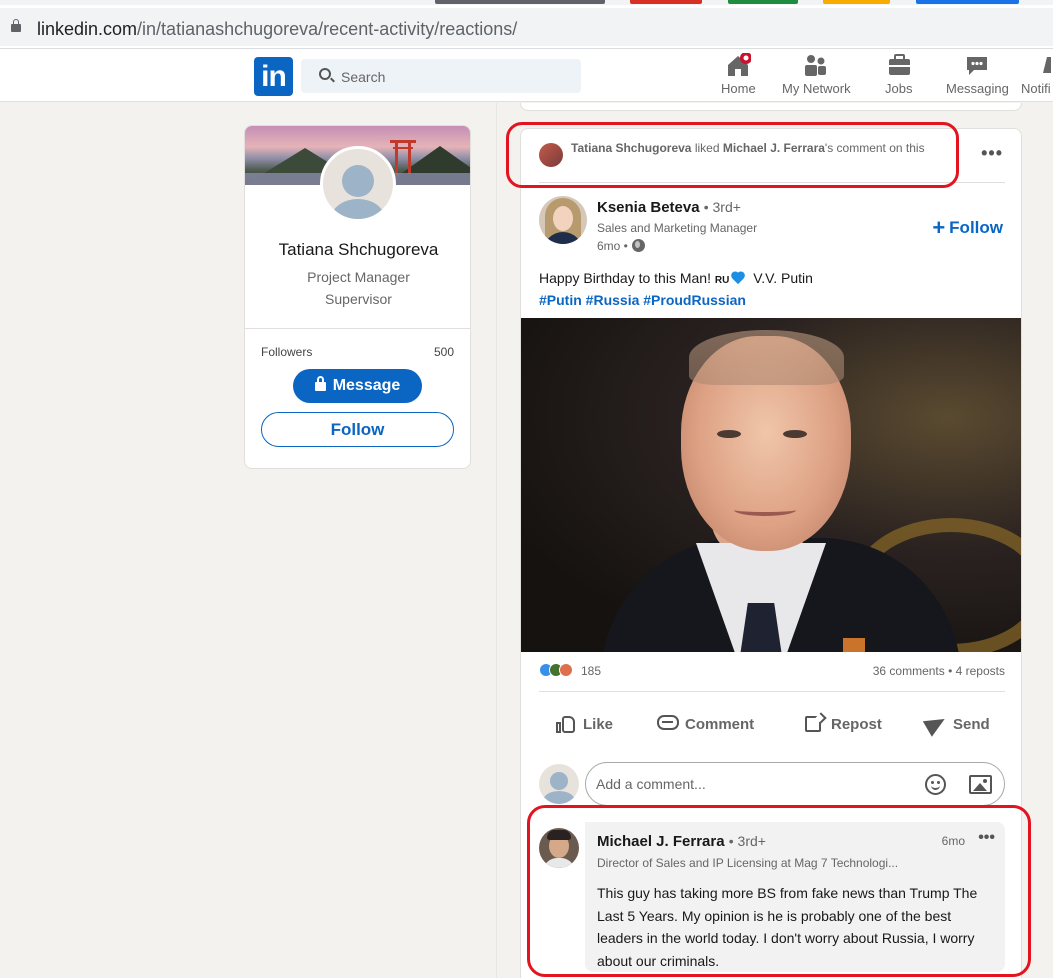 The width and height of the screenshot is (1053, 978). What do you see at coordinates (358, 184) in the screenshot?
I see `profile-avatar` at bounding box center [358, 184].